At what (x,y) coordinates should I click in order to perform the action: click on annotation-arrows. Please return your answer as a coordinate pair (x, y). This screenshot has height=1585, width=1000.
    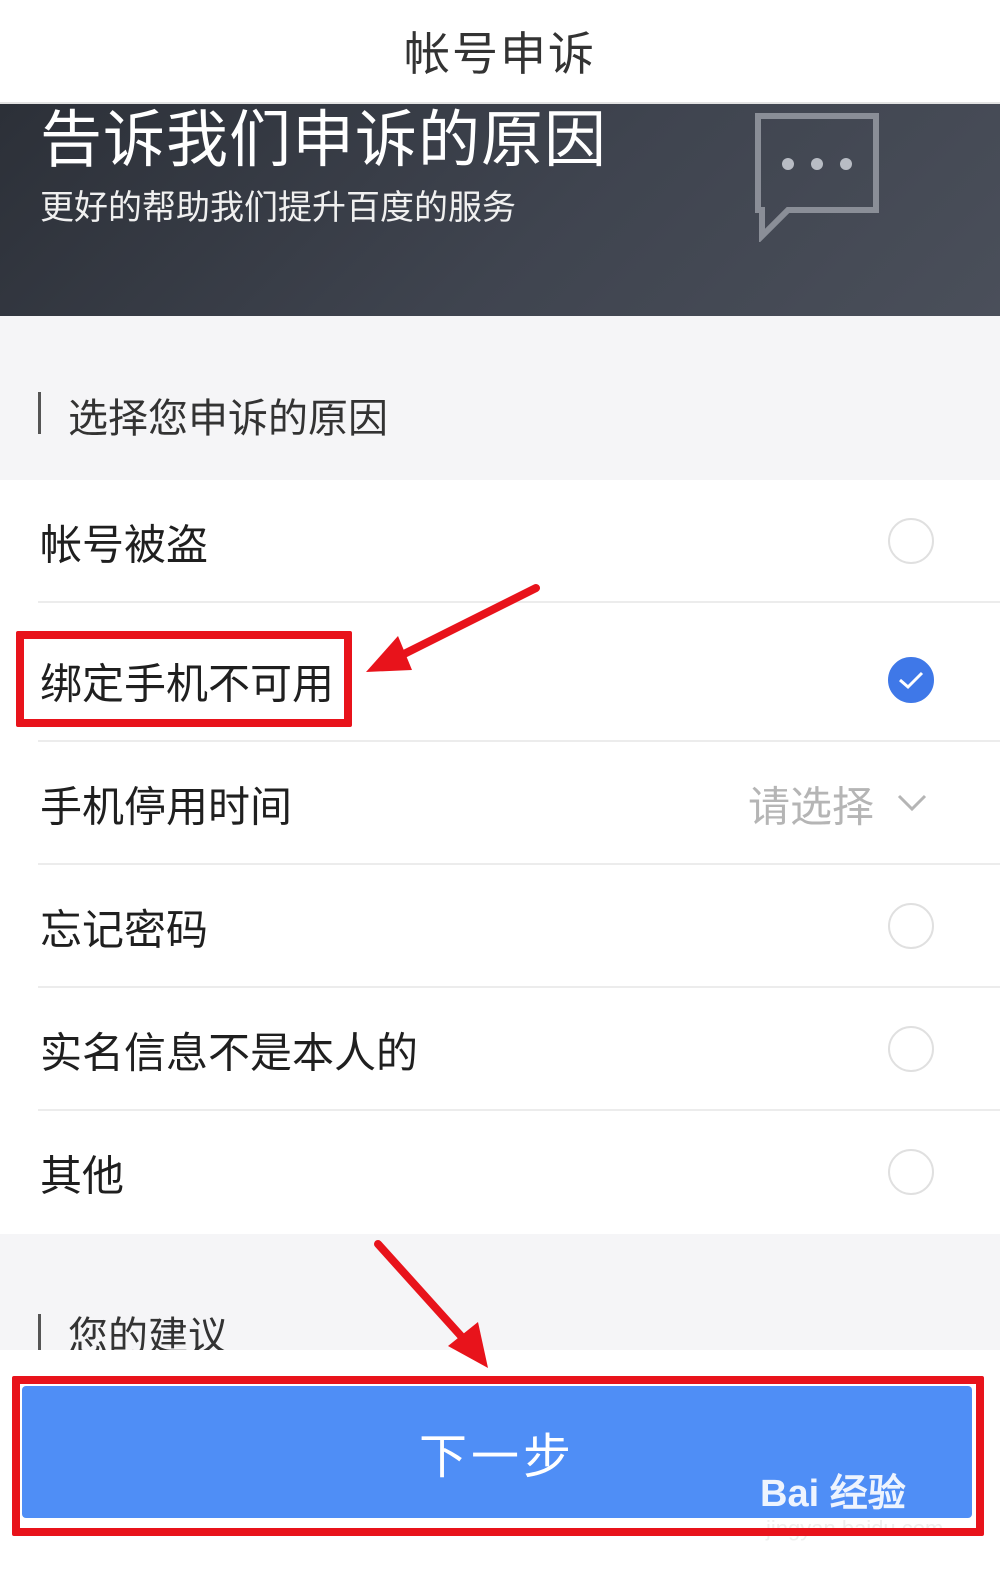
    Looking at the image, I should click on (453, 976).